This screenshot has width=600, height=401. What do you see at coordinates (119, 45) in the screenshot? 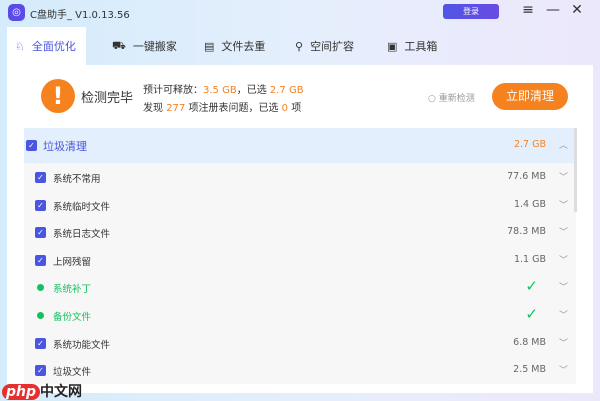
I see `truck-icon: ⛟` at bounding box center [119, 45].